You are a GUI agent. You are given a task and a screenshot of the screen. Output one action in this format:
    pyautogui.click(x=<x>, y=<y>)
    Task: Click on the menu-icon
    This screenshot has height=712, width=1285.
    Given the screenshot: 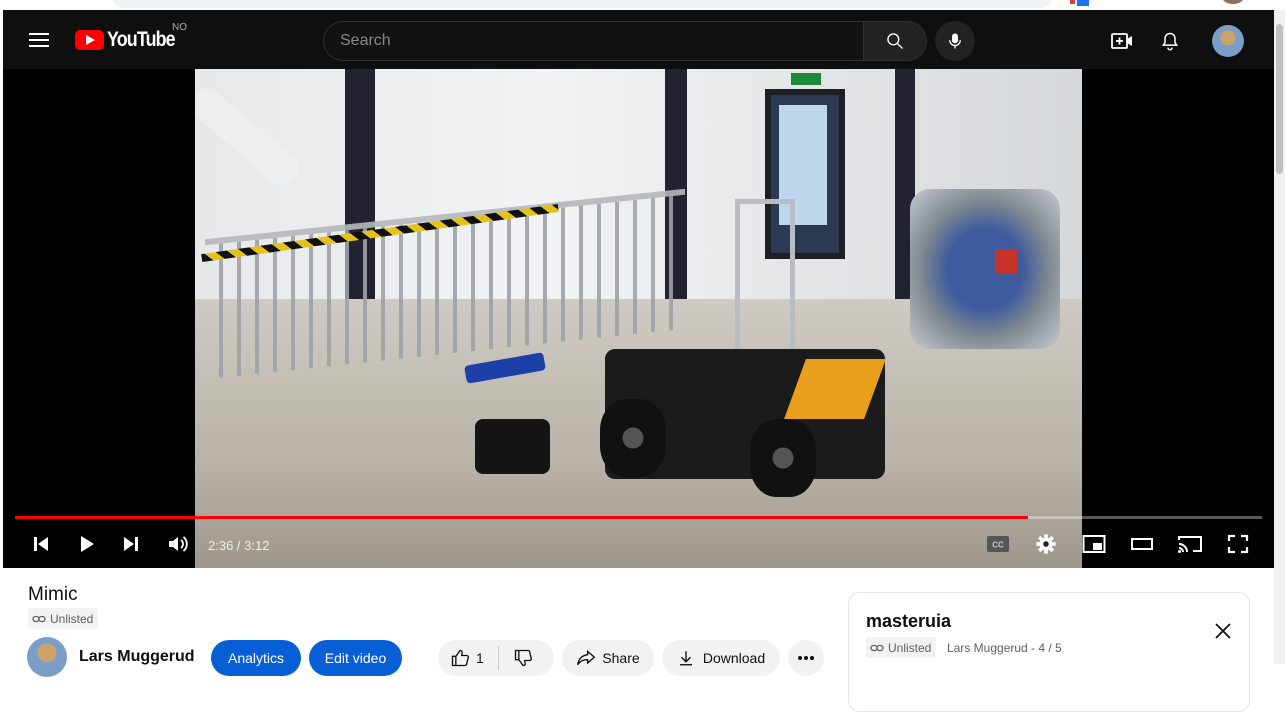 What is the action you would take?
    pyautogui.click(x=39, y=40)
    